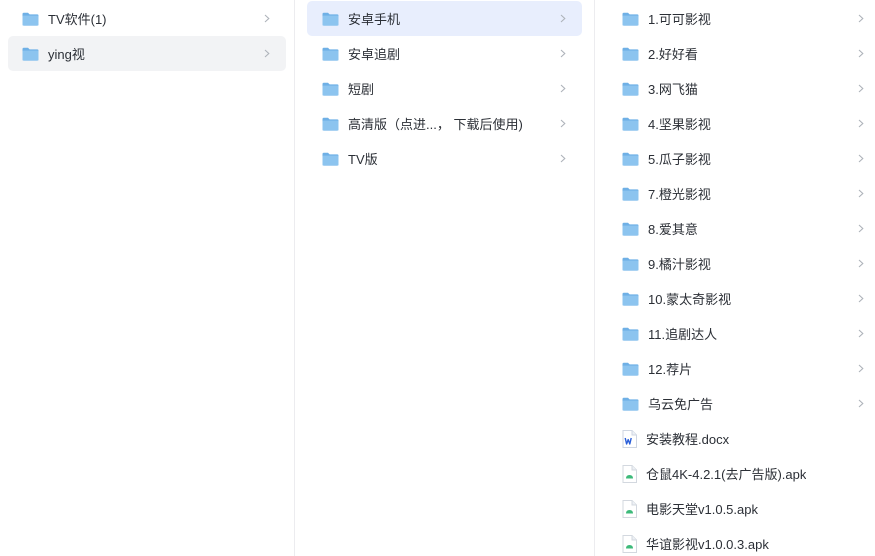 This screenshot has width=875, height=556. What do you see at coordinates (735, 88) in the screenshot?
I see `folder-row: 3.网飞猫` at bounding box center [735, 88].